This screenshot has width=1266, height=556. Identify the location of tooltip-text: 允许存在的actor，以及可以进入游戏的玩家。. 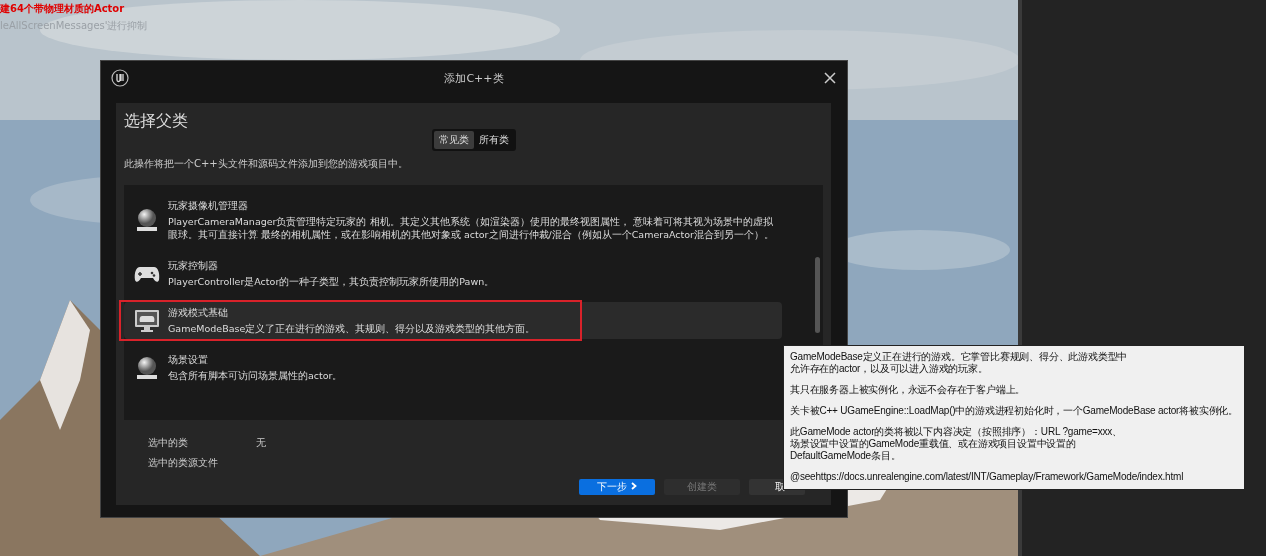
(889, 369).